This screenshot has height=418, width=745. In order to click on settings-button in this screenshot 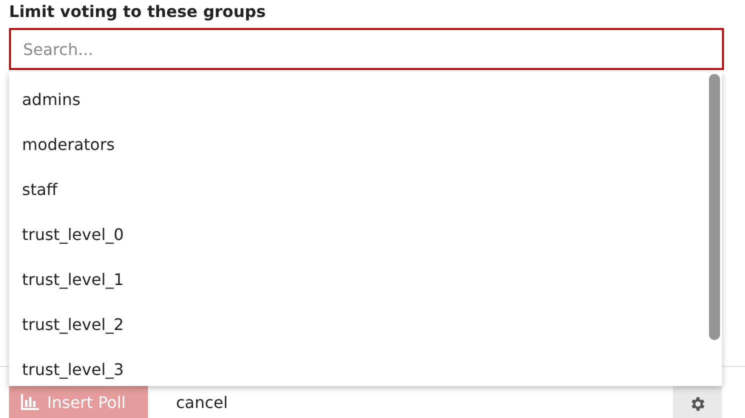, I will do `click(697, 402)`.